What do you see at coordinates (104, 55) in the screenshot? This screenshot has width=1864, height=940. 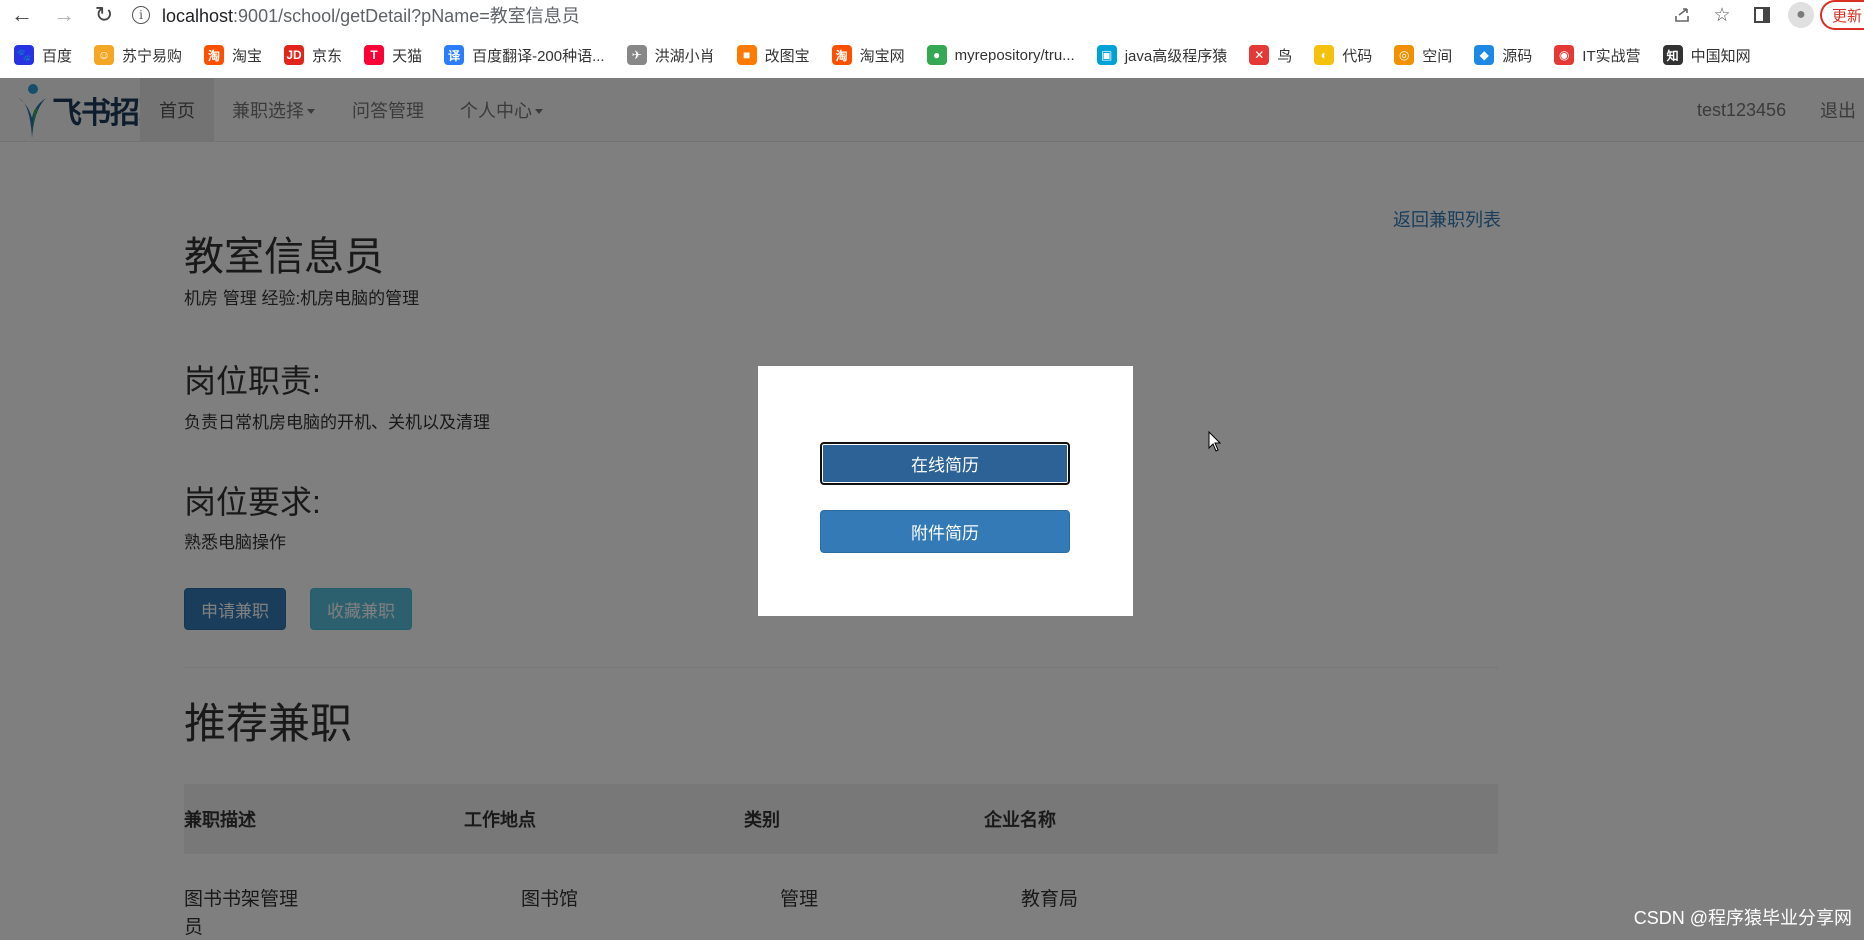 I see `bookmark-favicon-icon: ☺` at bounding box center [104, 55].